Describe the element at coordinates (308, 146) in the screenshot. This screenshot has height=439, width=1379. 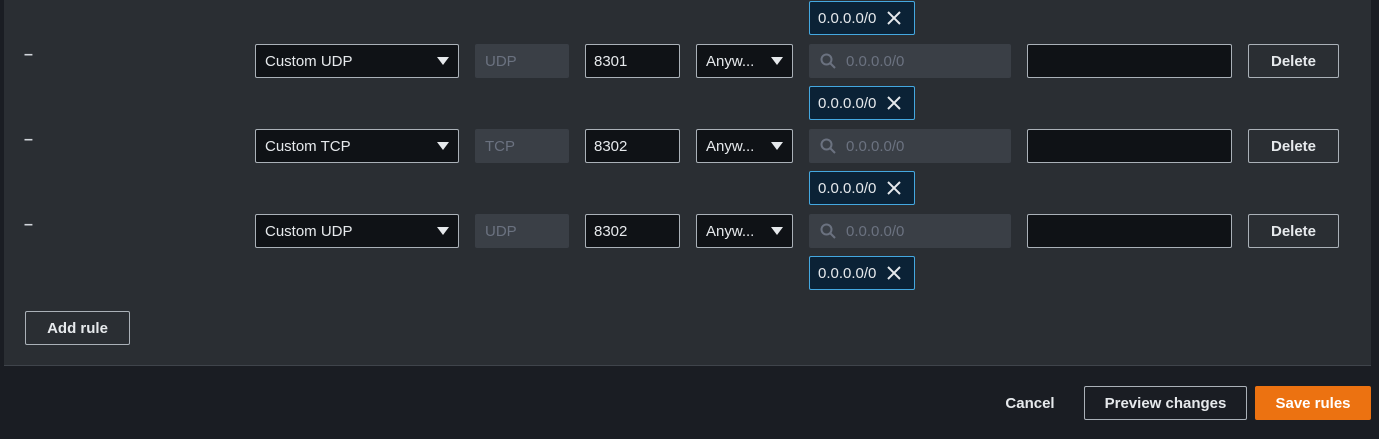
I see `type-select-value: Custom TCP` at that location.